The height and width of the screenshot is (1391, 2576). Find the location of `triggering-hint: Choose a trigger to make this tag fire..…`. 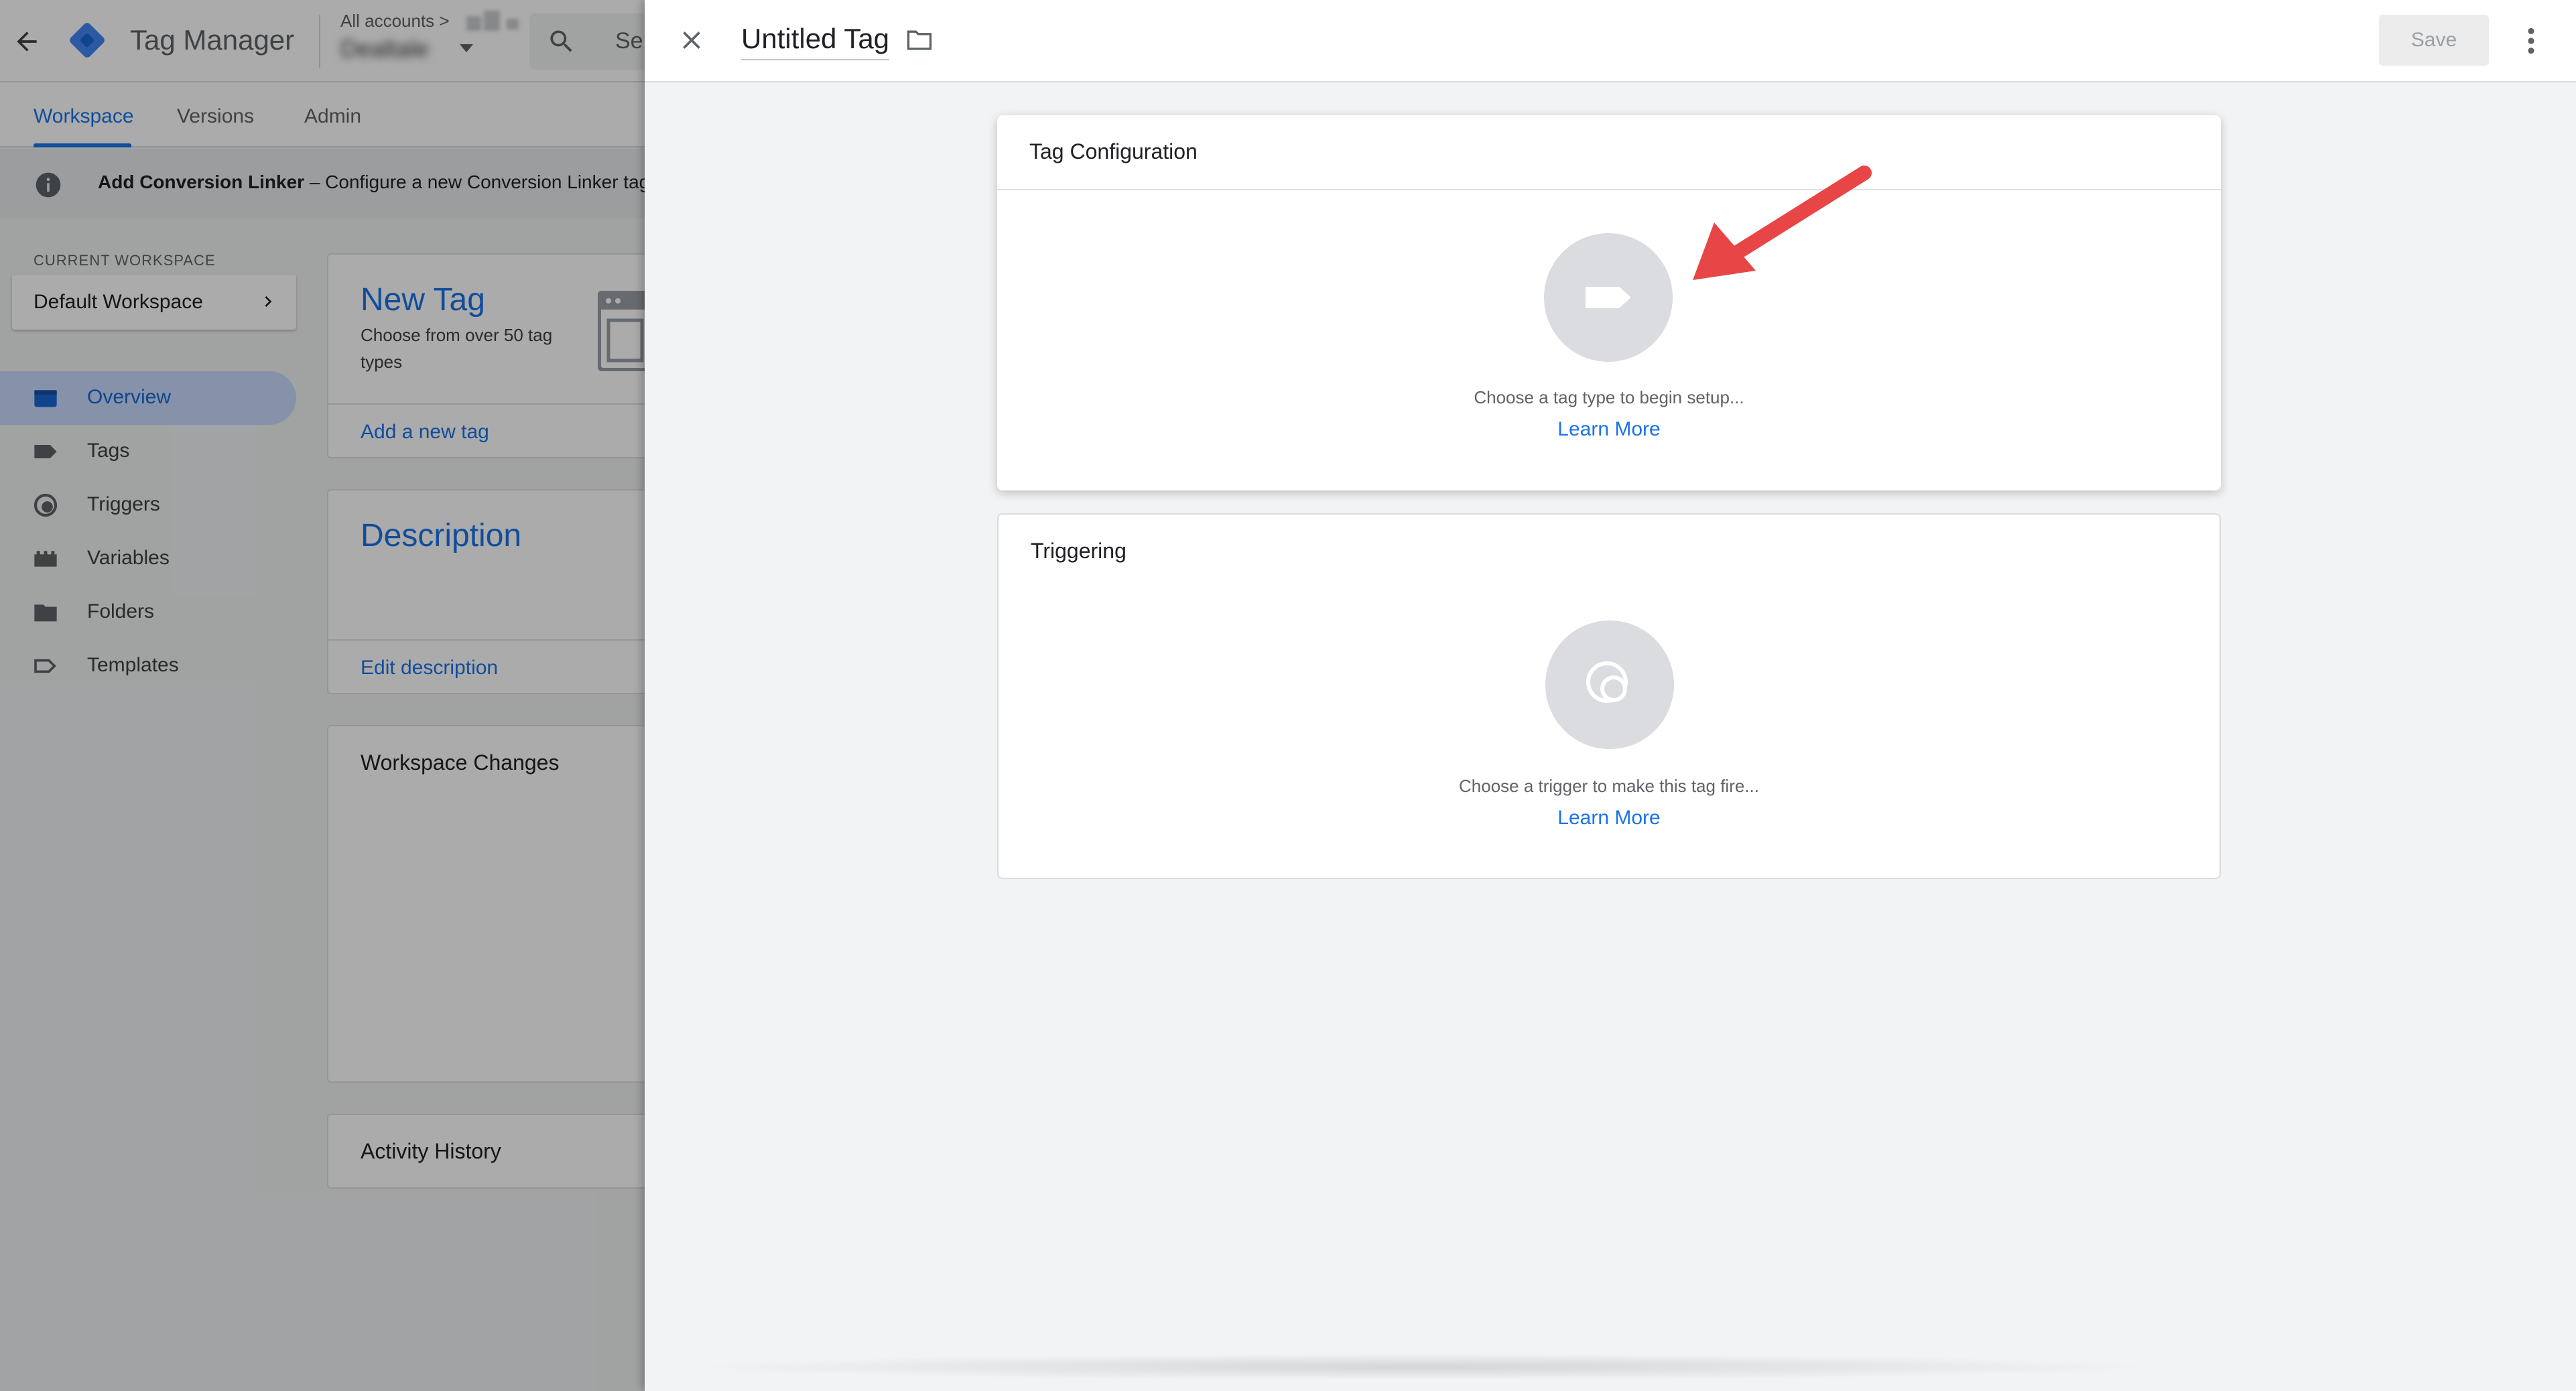

triggering-hint: Choose a trigger to make this tag fire..… is located at coordinates (1609, 786).